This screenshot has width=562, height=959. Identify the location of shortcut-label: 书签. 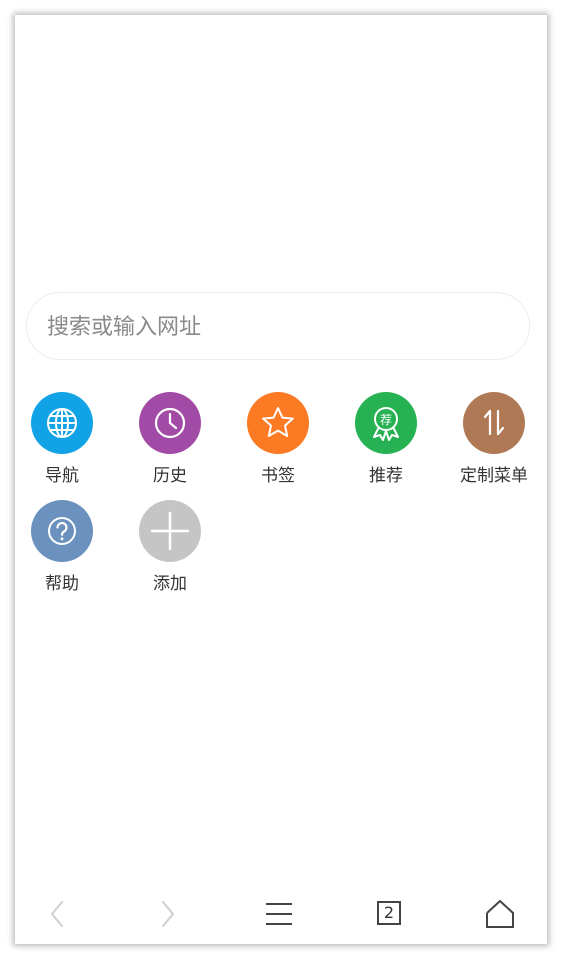
(278, 476).